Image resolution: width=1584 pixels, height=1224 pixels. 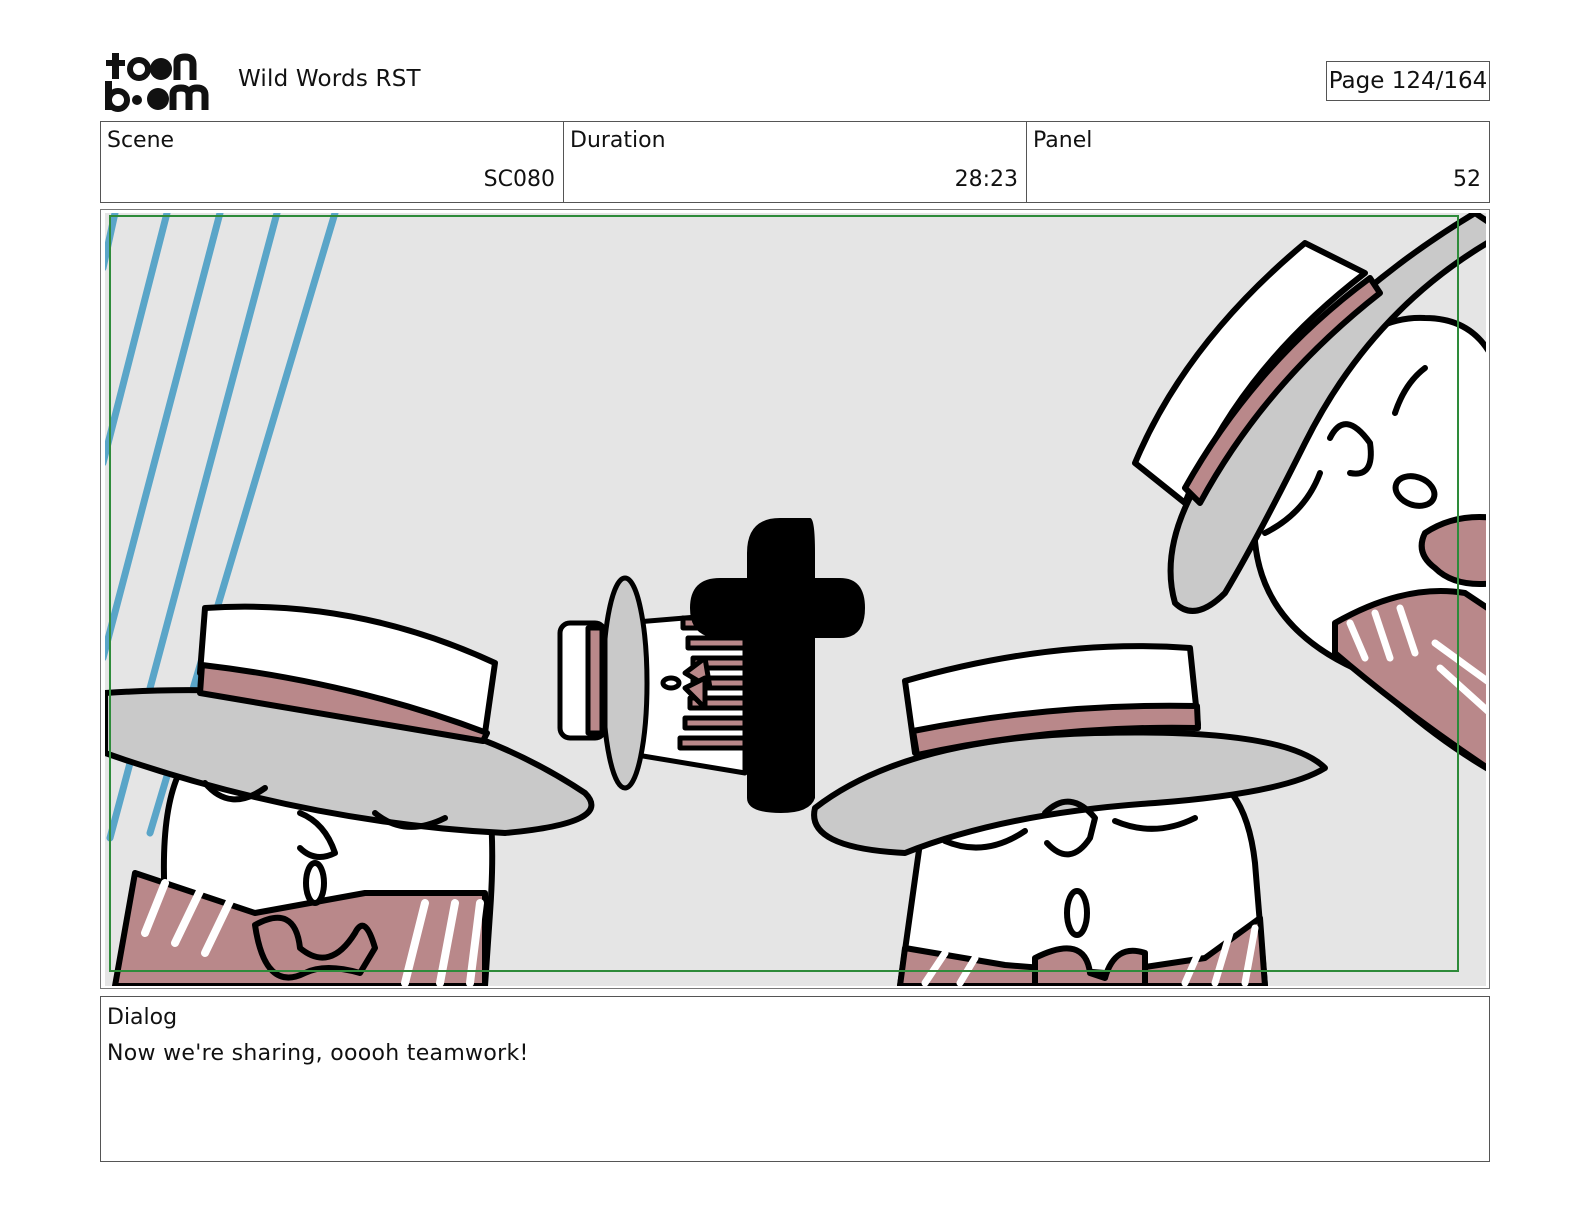 What do you see at coordinates (141, 140) in the screenshot?
I see `scene-label: Scene` at bounding box center [141, 140].